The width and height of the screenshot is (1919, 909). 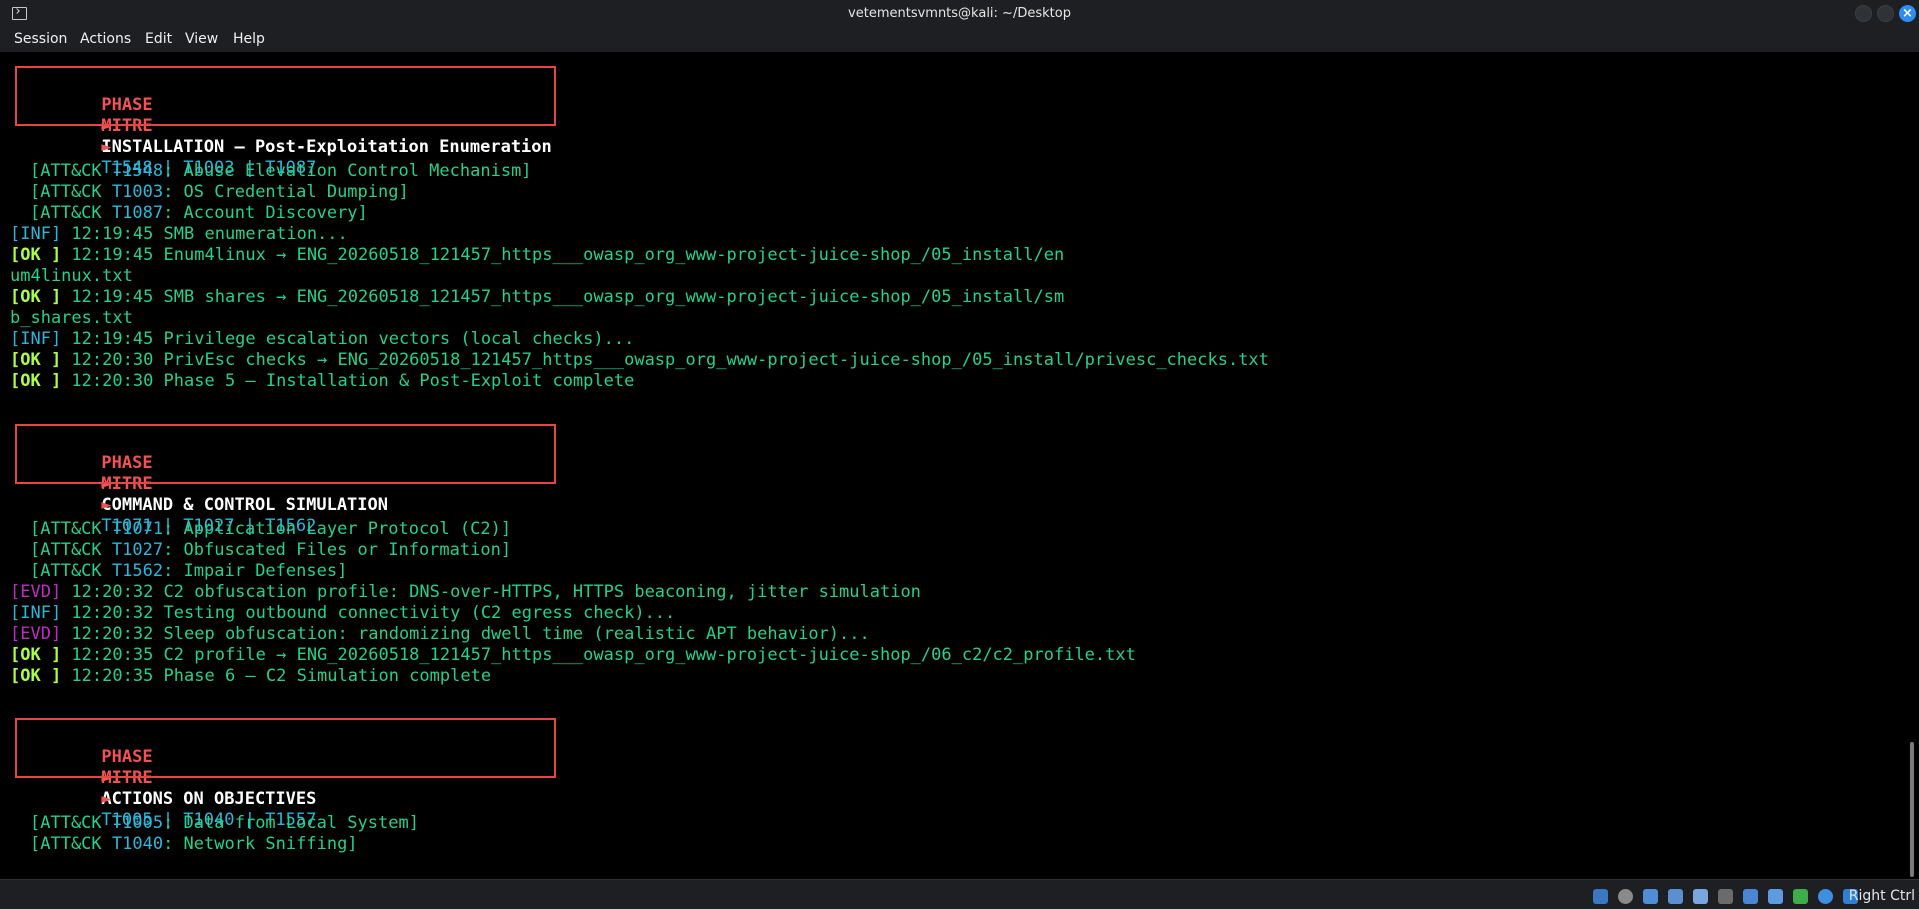 What do you see at coordinates (1800, 896) in the screenshot?
I see `cpu-icon` at bounding box center [1800, 896].